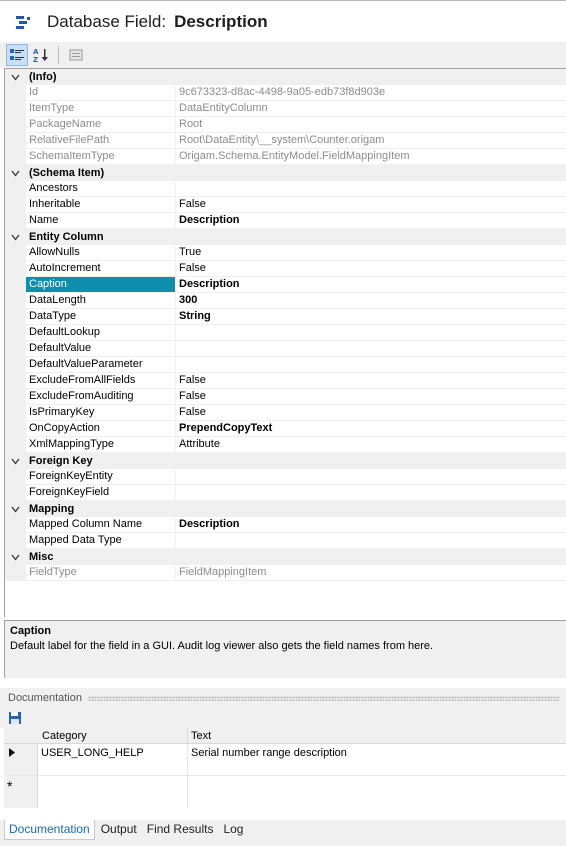  I want to click on property-row-excludefromallfields: ExcludeFromAllFields False, so click(285, 381).